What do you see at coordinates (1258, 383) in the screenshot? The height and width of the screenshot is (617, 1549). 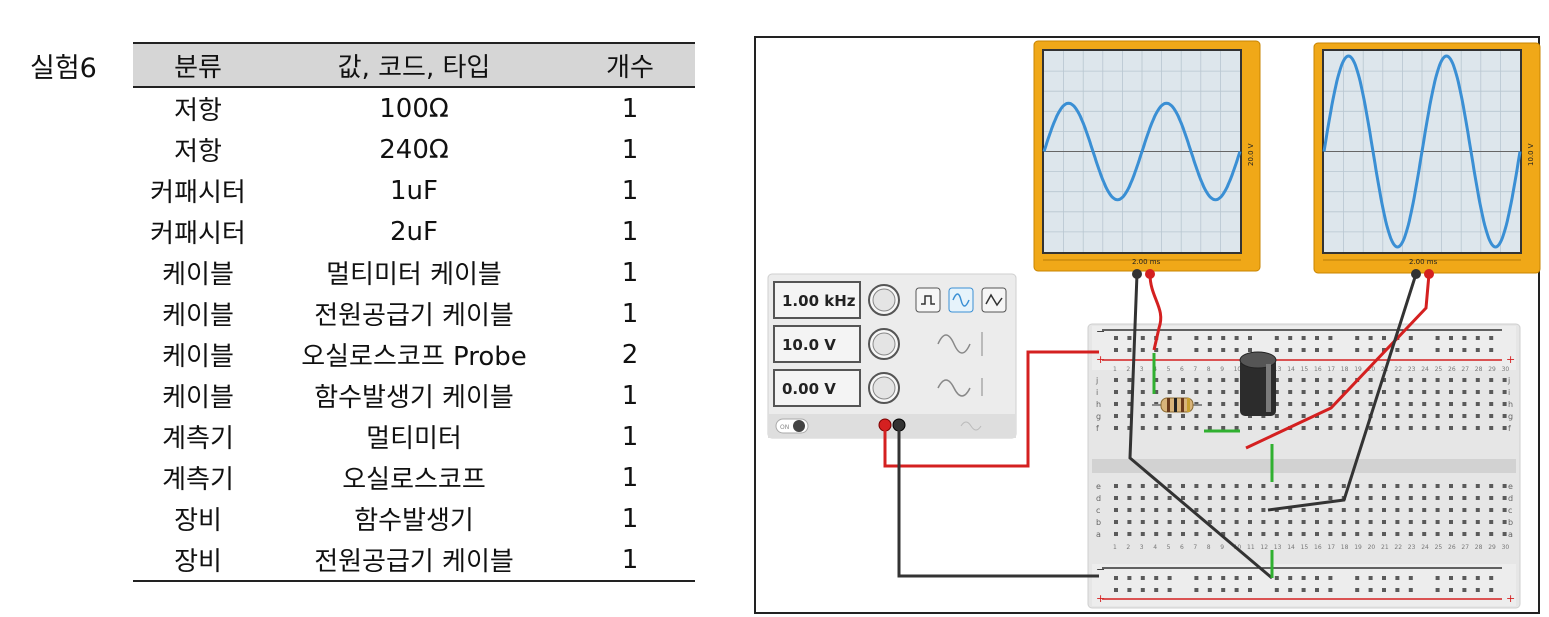 I see `capacitor` at bounding box center [1258, 383].